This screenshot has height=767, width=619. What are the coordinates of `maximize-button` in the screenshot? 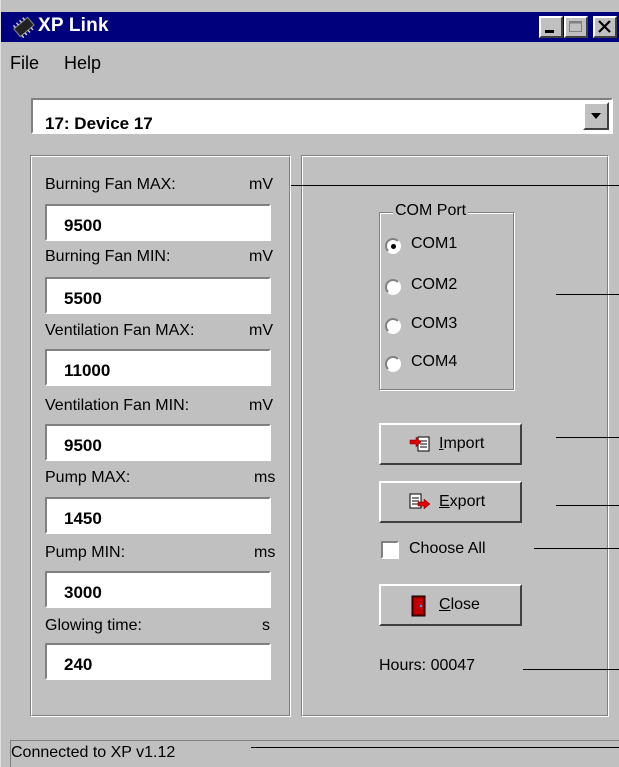 It's located at (576, 27).